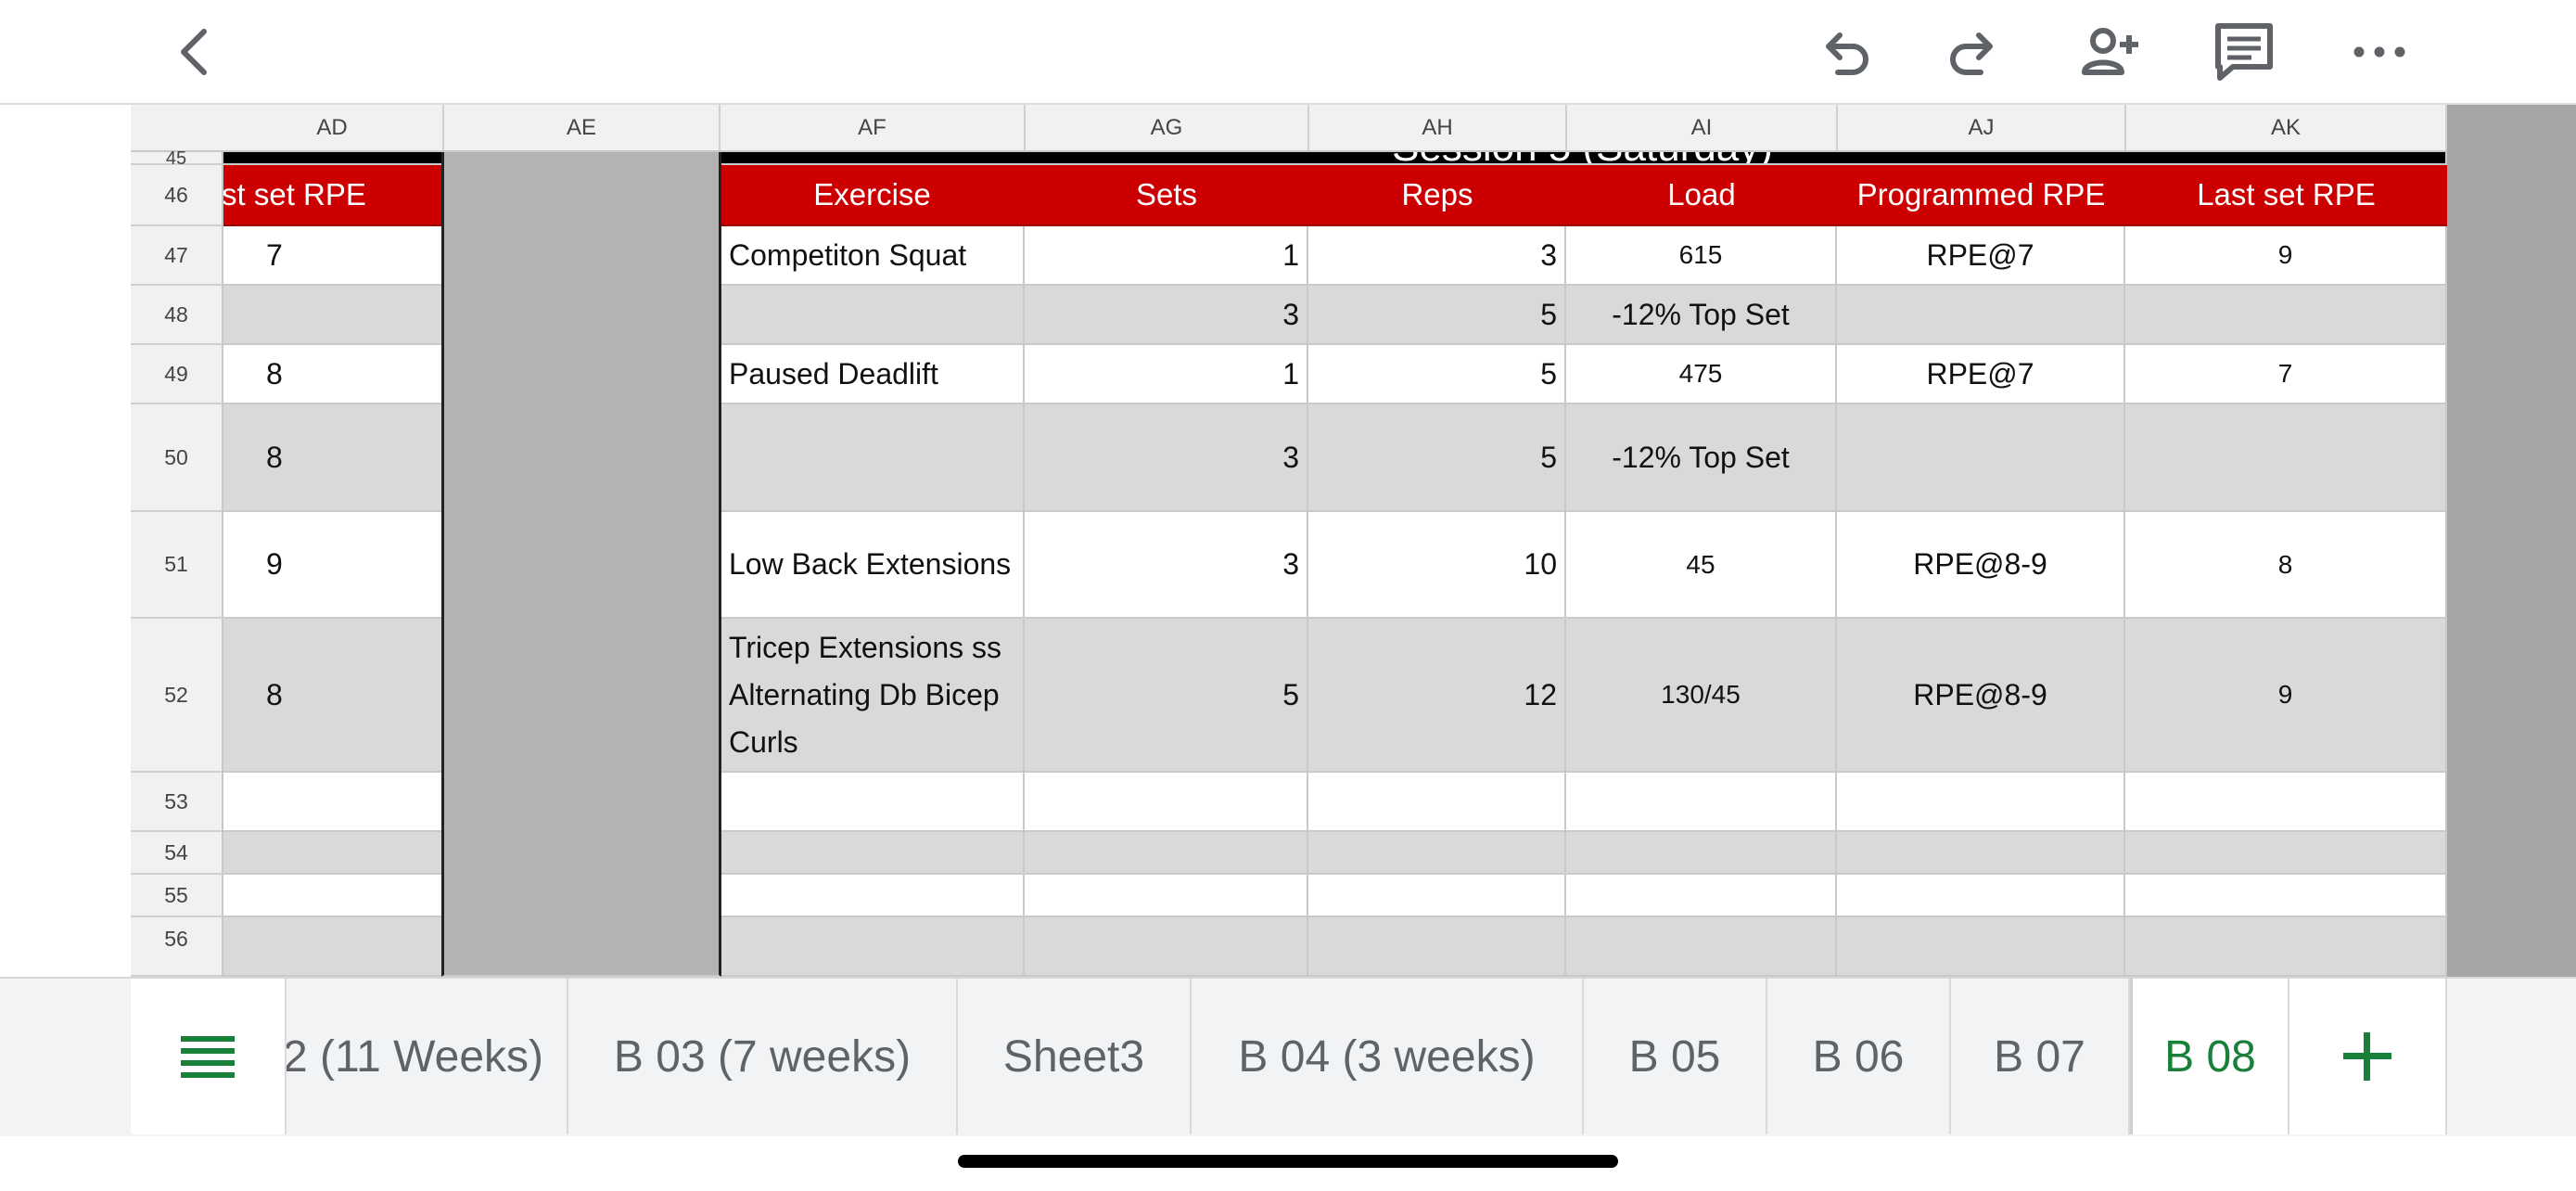 The image size is (2576, 1191). What do you see at coordinates (1437, 256) in the screenshot?
I see `cell-reps: 3` at bounding box center [1437, 256].